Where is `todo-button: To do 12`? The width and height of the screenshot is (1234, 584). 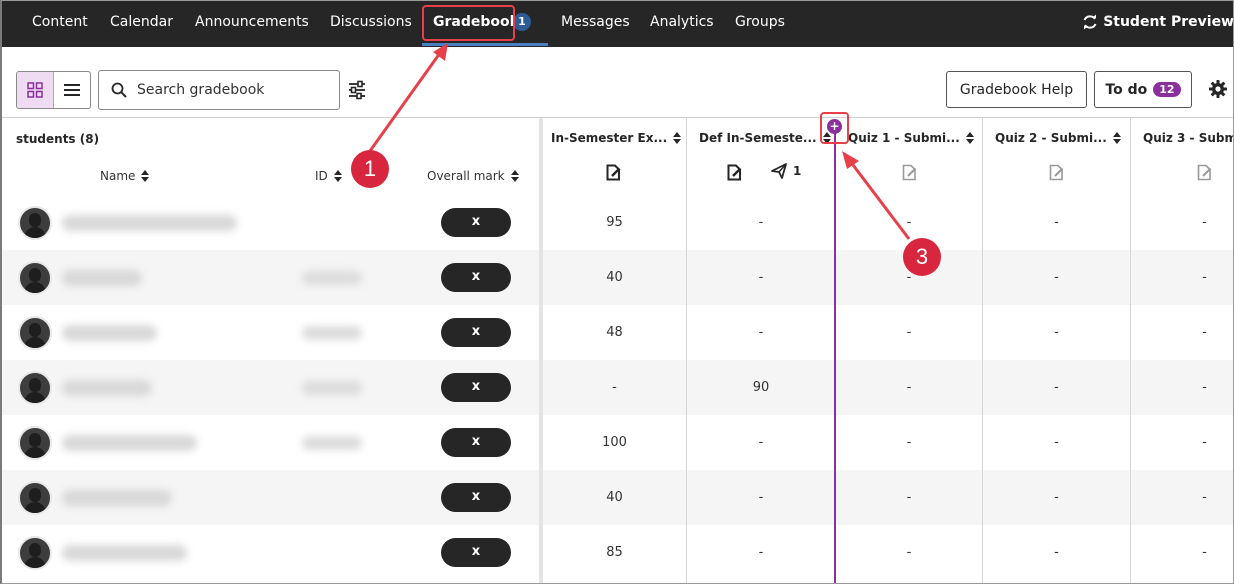 todo-button: To do 12 is located at coordinates (1143, 89).